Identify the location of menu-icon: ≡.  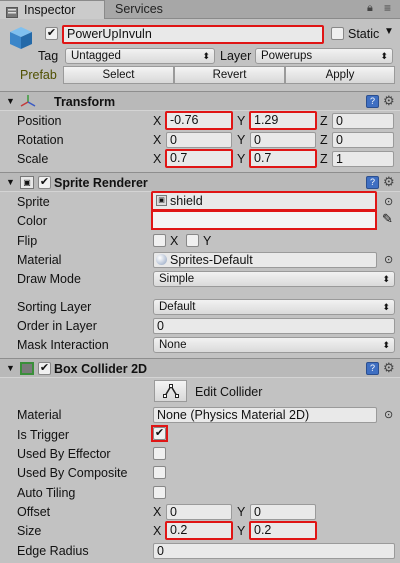
(387, 8).